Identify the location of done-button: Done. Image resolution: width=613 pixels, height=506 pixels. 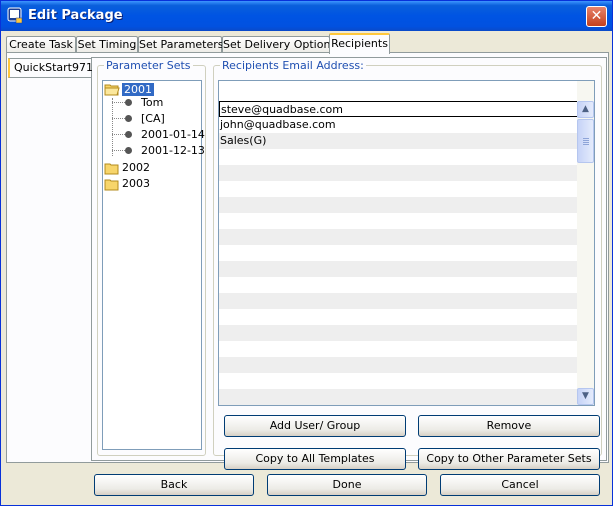
(347, 485).